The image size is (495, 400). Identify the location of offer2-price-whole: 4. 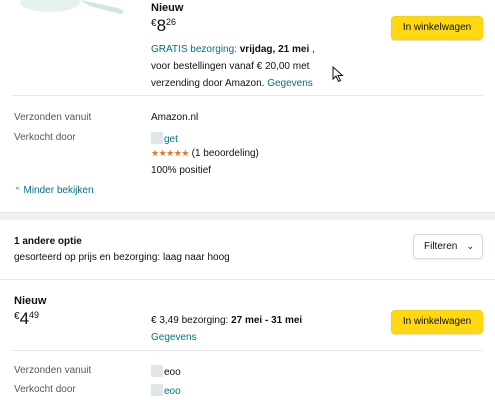
(24, 318).